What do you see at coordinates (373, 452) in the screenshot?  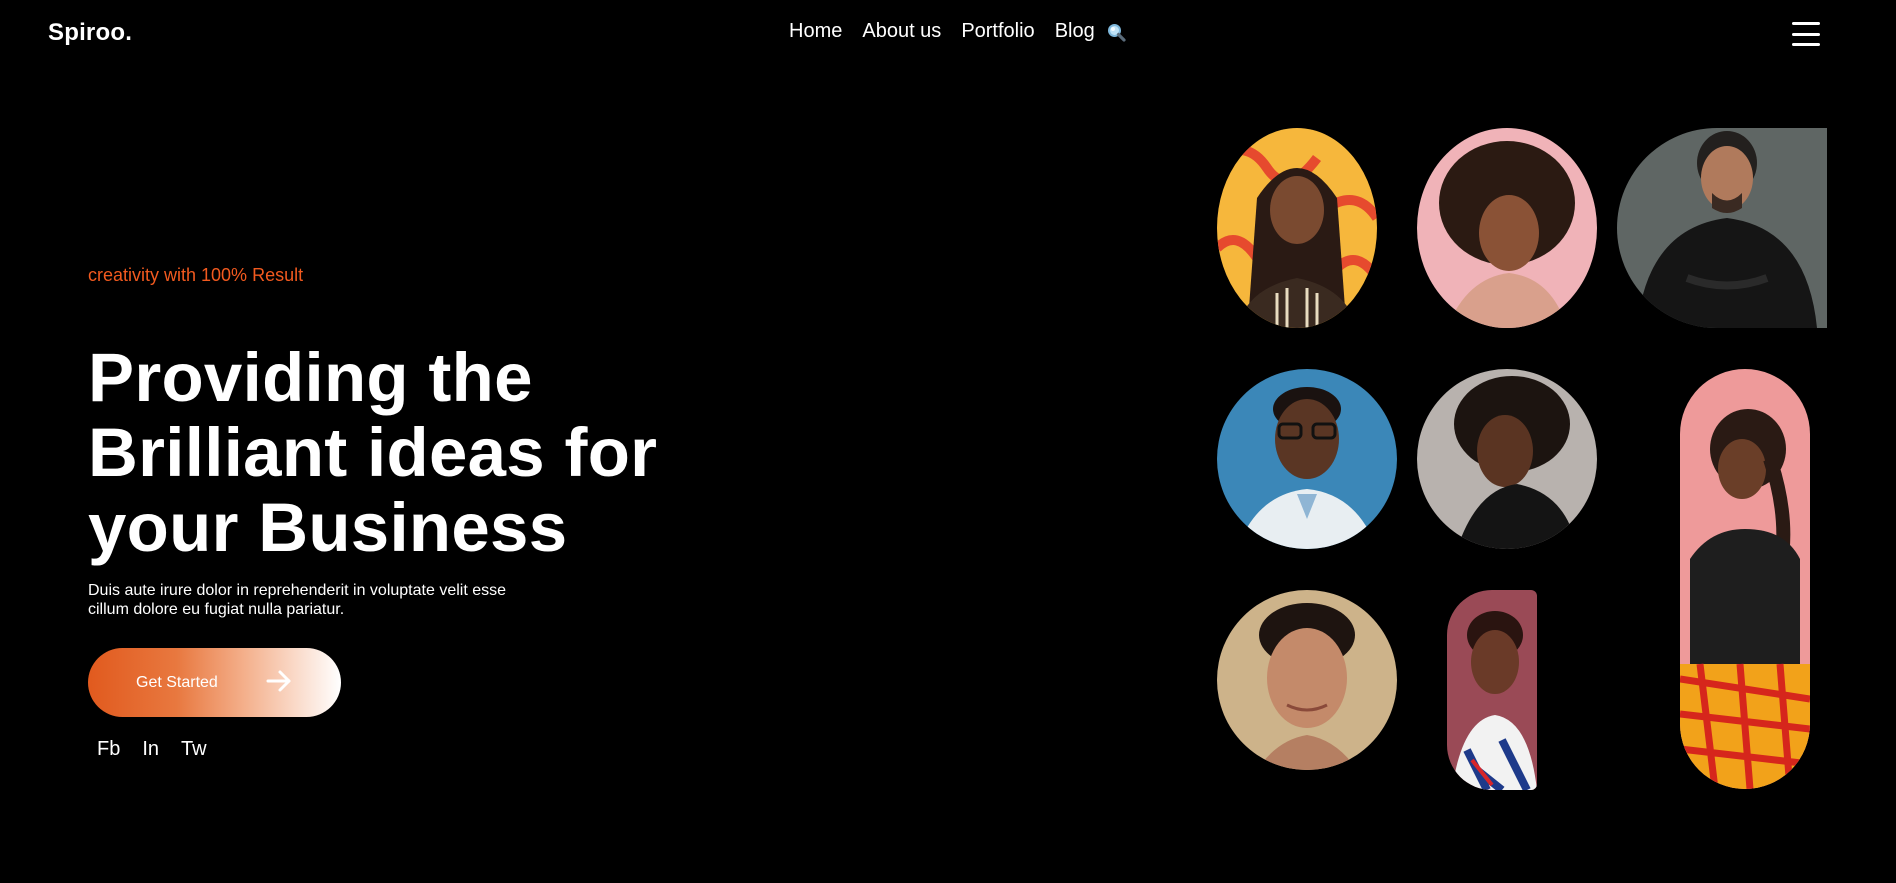 I see `headline-line: Brilliant ideas for` at bounding box center [373, 452].